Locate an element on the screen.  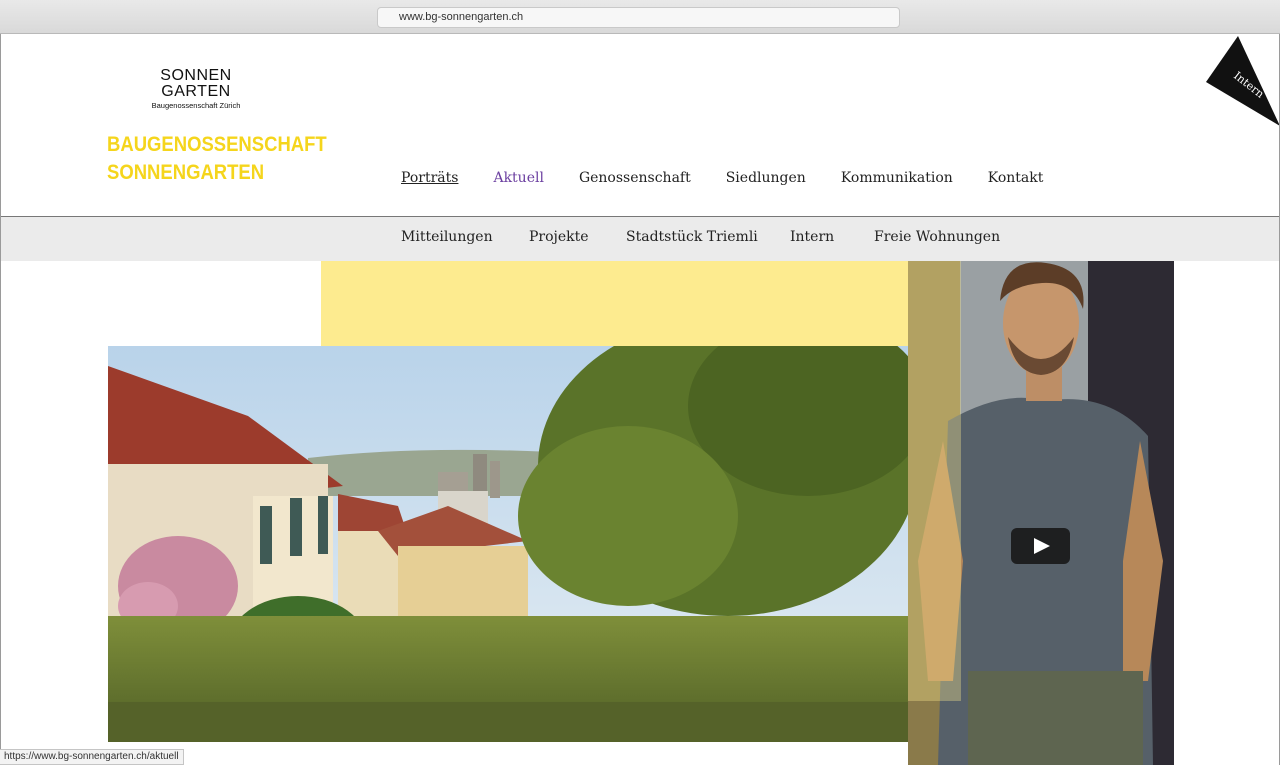
video-play-button is located at coordinates (1040, 546).